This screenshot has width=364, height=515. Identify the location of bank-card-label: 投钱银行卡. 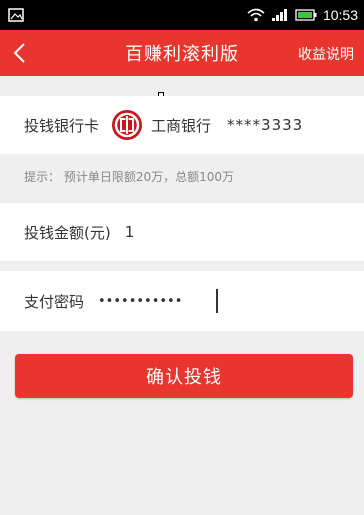
(62, 125).